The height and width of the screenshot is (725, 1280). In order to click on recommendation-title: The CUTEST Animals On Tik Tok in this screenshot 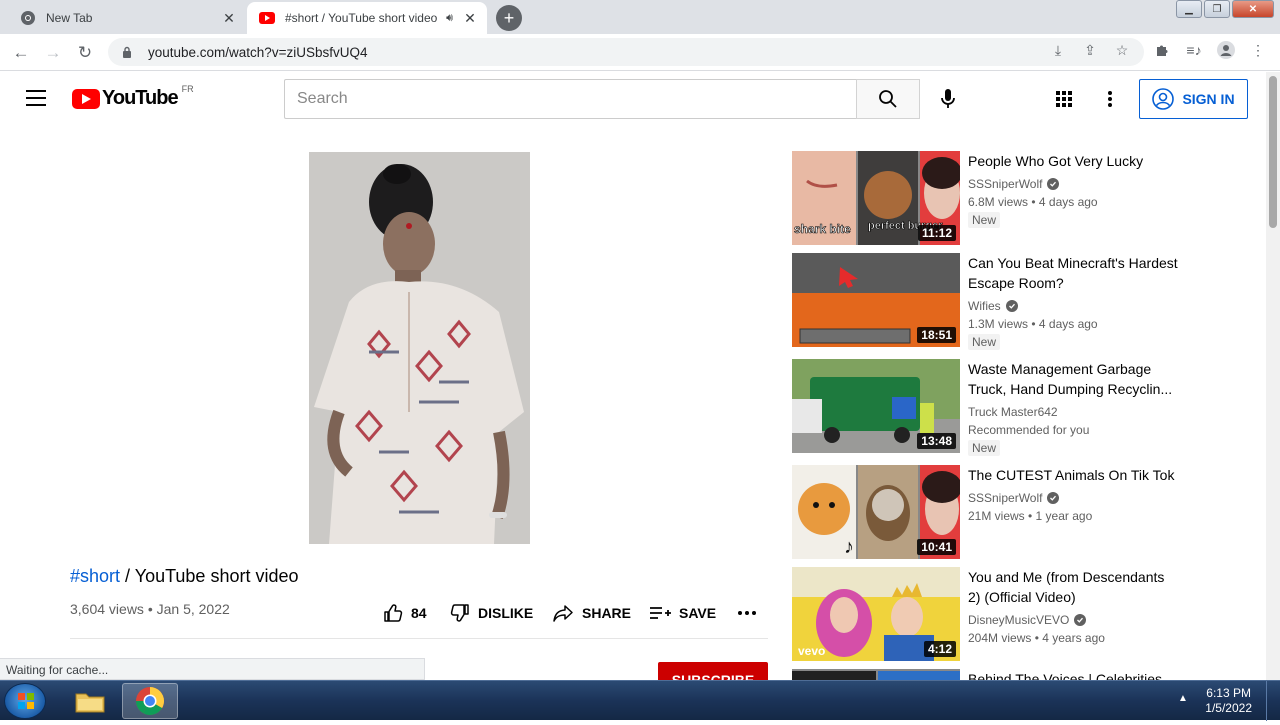, I will do `click(1073, 475)`.